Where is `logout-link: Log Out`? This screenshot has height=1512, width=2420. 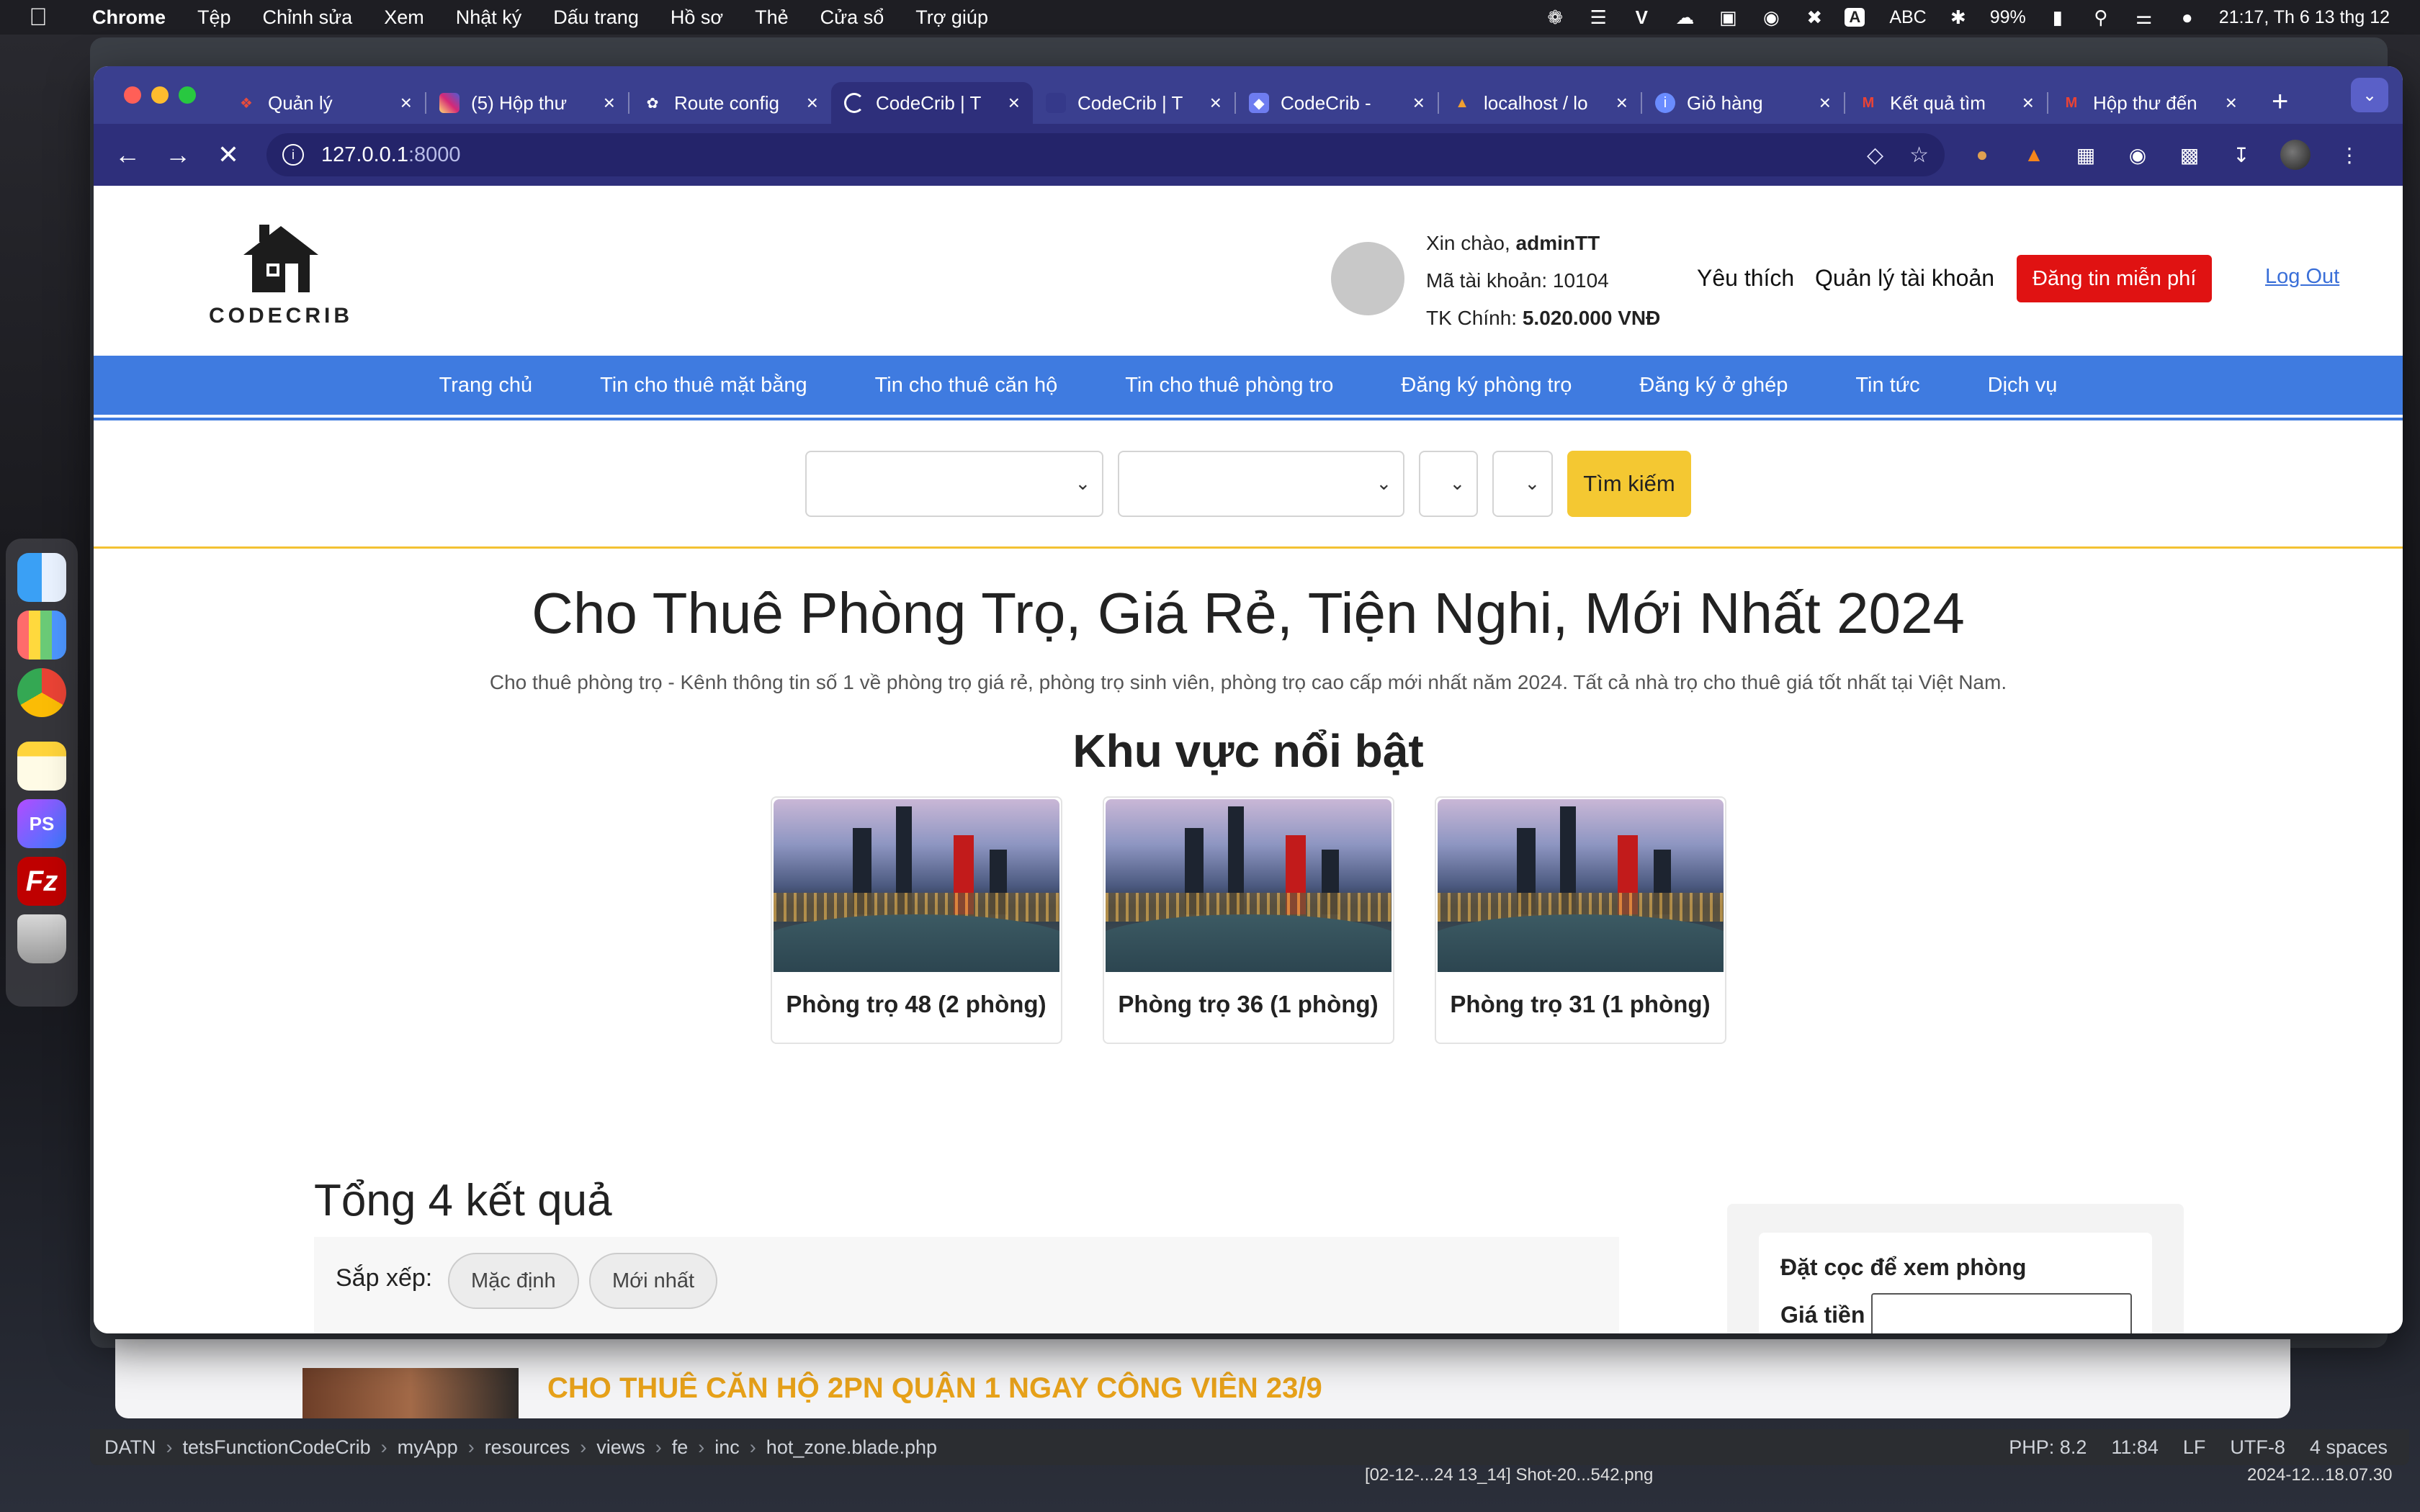 logout-link: Log Out is located at coordinates (2302, 277).